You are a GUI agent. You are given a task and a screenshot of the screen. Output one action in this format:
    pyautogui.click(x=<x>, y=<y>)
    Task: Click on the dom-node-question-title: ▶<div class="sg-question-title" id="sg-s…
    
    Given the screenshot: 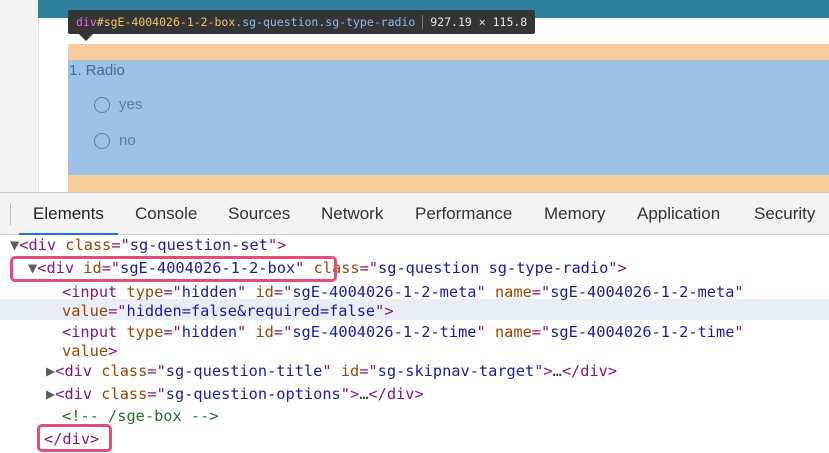 What is the action you would take?
    pyautogui.click(x=331, y=371)
    